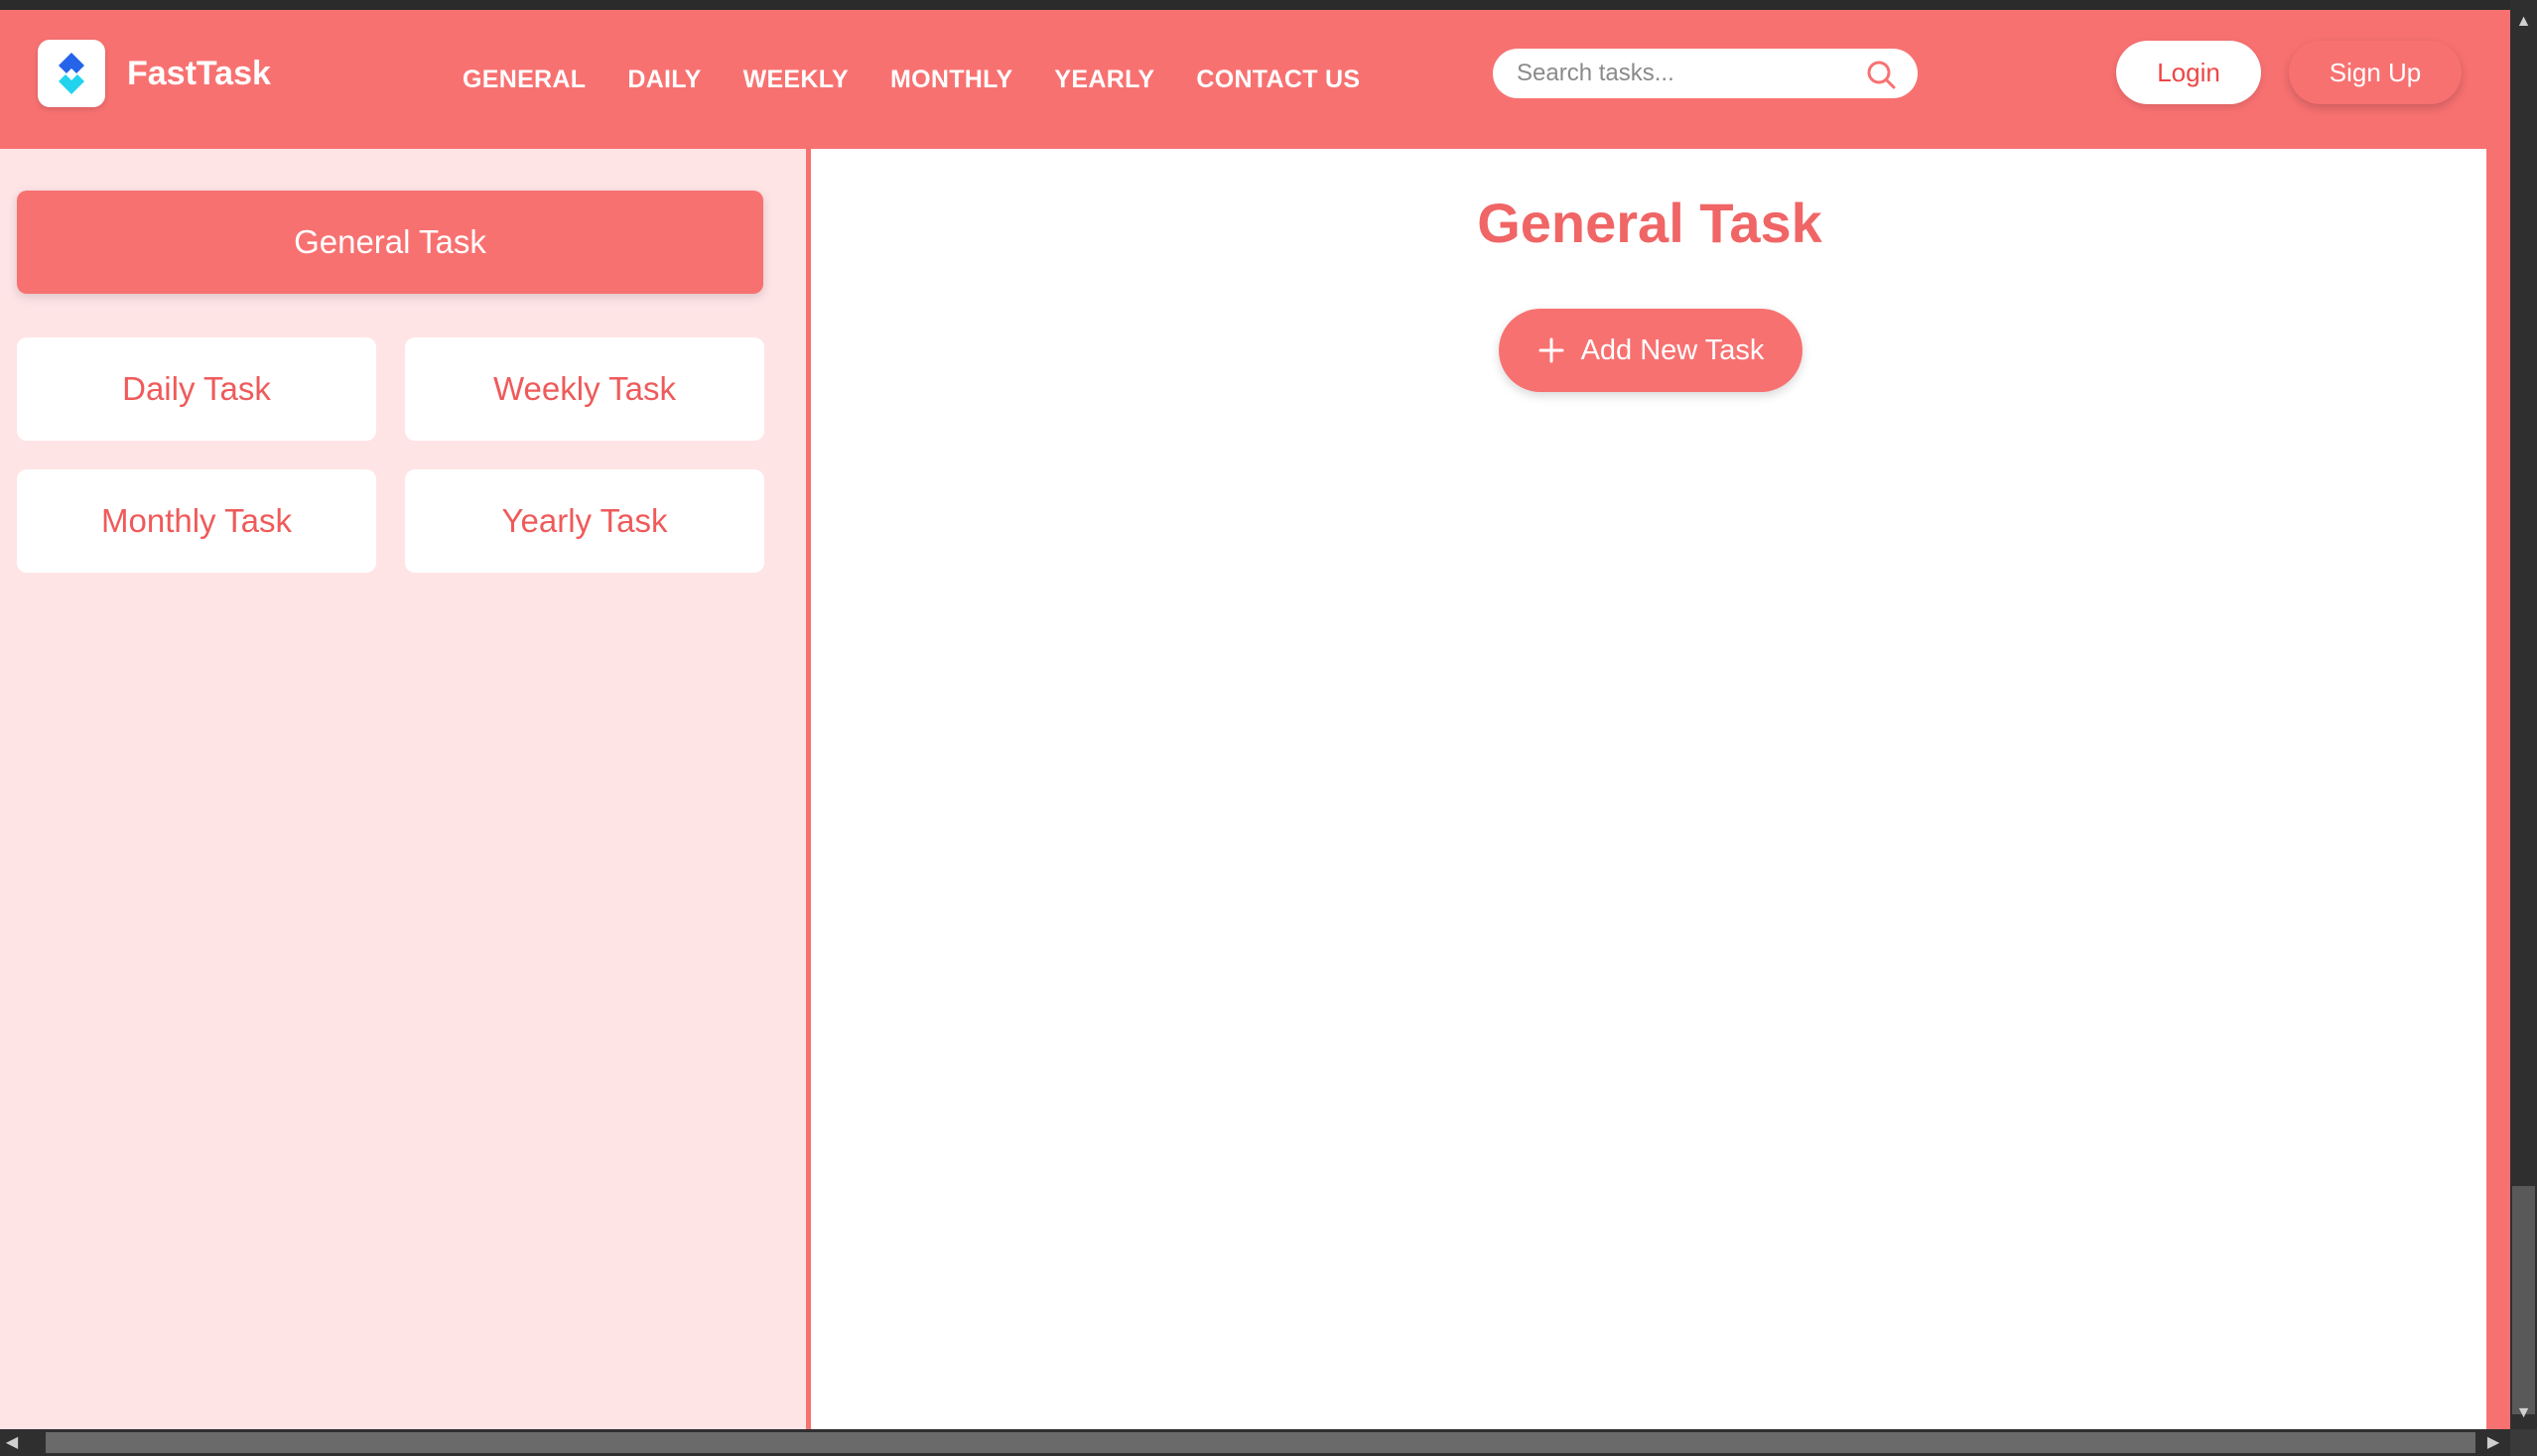 The width and height of the screenshot is (2537, 1456). I want to click on sidebar-item-daily-task: Daily Task, so click(196, 389).